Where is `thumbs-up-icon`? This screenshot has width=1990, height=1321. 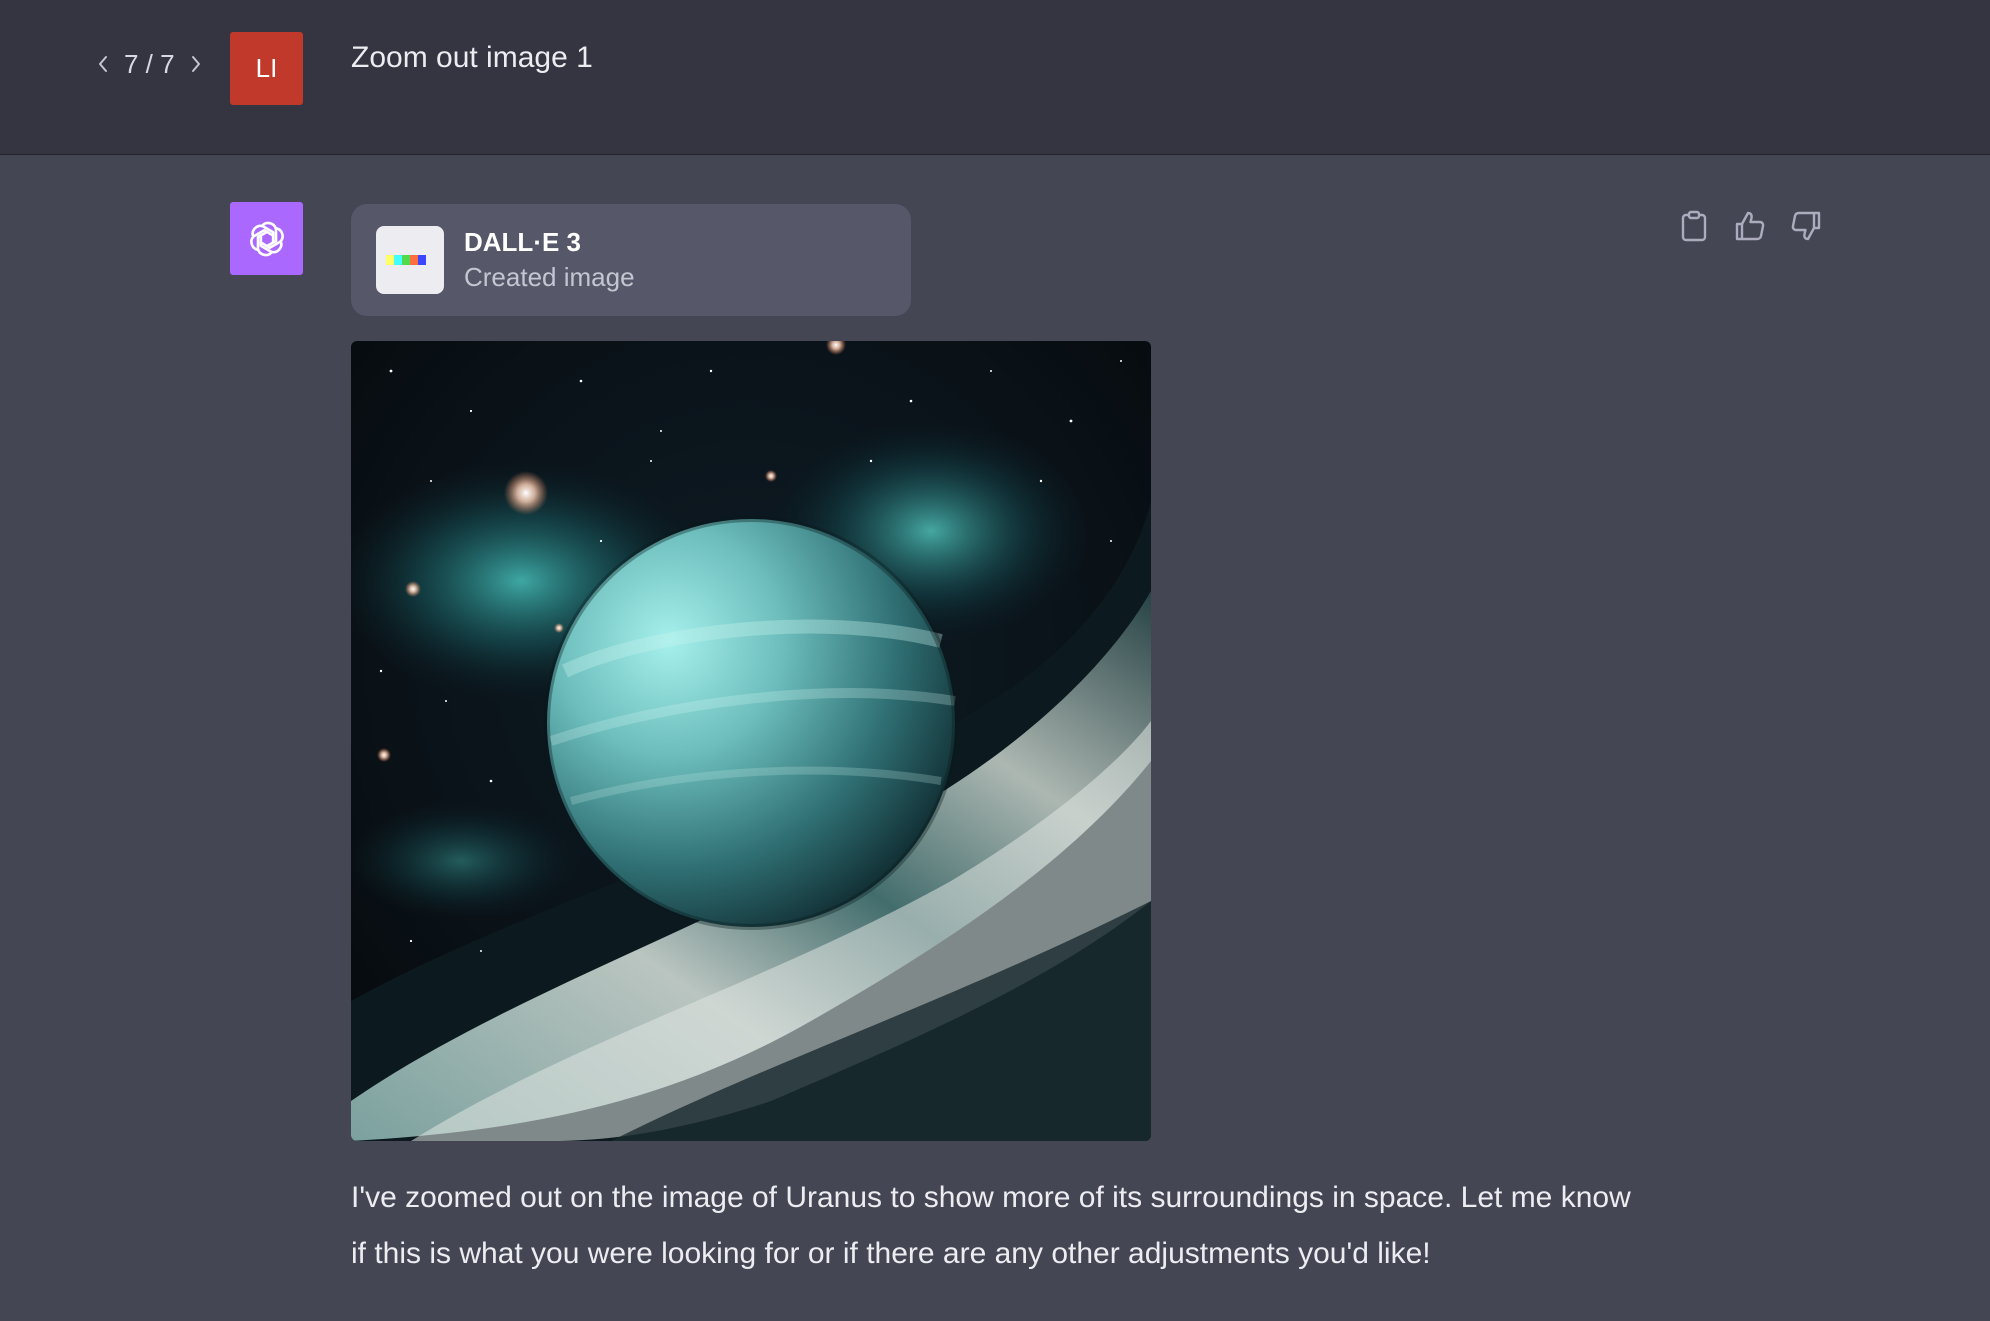 thumbs-up-icon is located at coordinates (1750, 226).